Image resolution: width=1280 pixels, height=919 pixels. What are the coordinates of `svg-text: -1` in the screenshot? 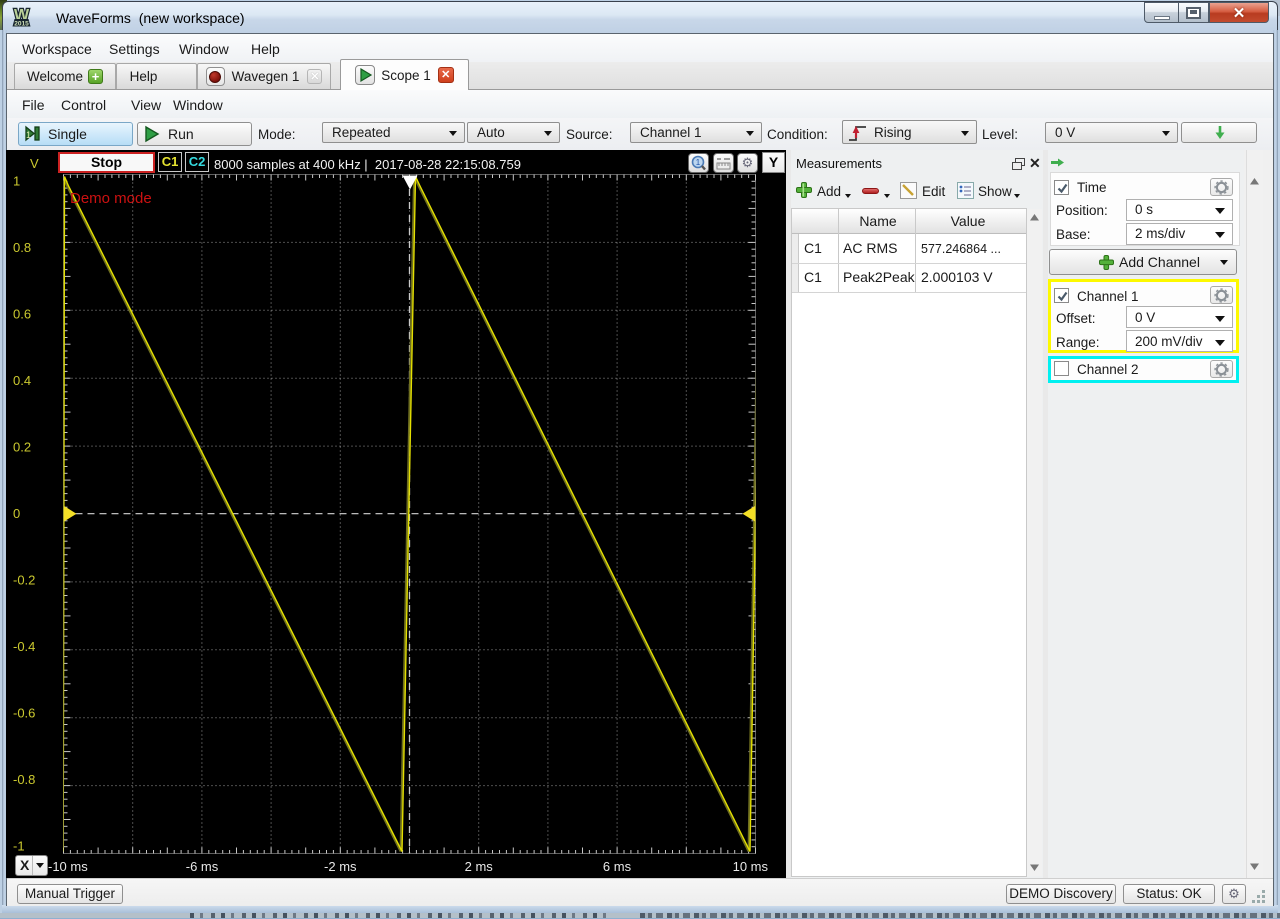 It's located at (19, 846).